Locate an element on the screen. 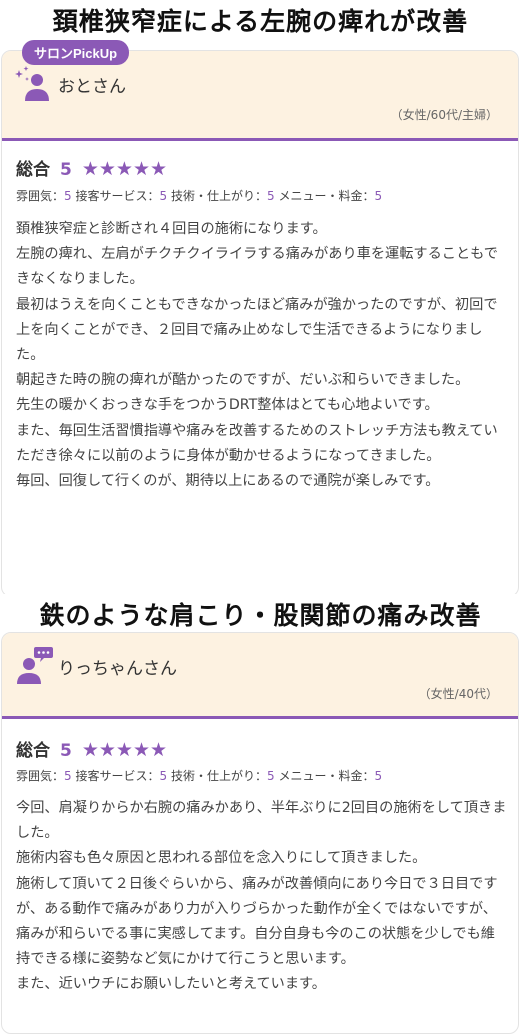 The image size is (521, 1034). review-paragraph: 先生の暖かくおっきな手をつかうDRT整体はとても心地よいです。 is located at coordinates (227, 405).